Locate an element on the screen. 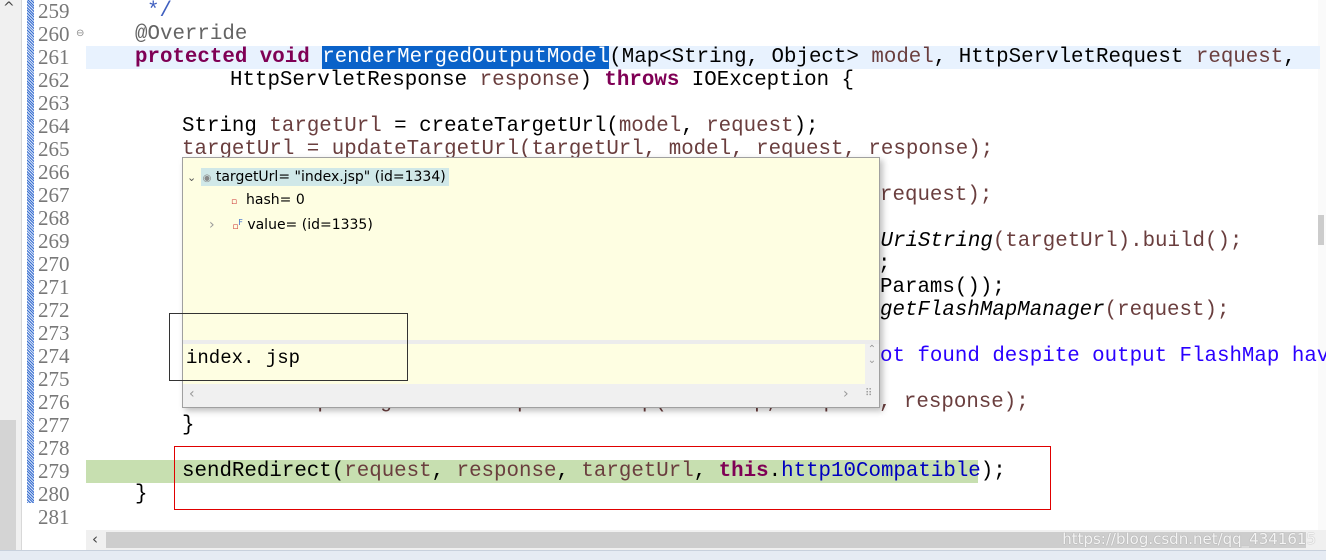 The image size is (1326, 560). keyword: protected void is located at coordinates (222, 57).